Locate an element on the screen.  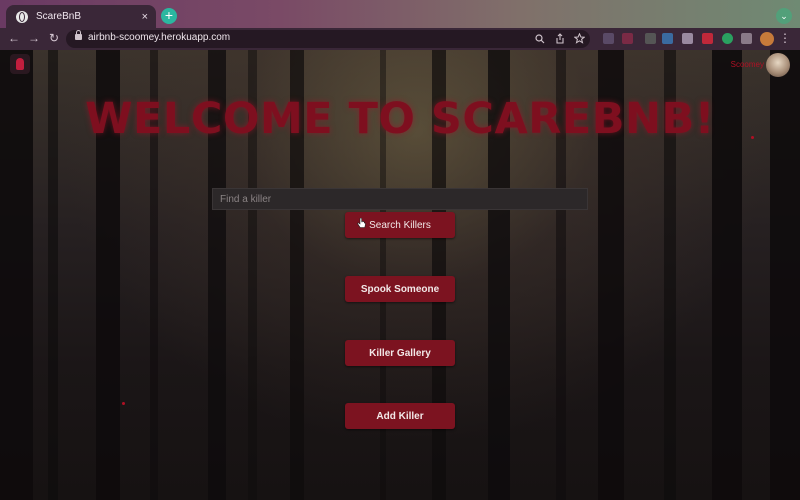
new-tab-button: + is located at coordinates (169, 16).